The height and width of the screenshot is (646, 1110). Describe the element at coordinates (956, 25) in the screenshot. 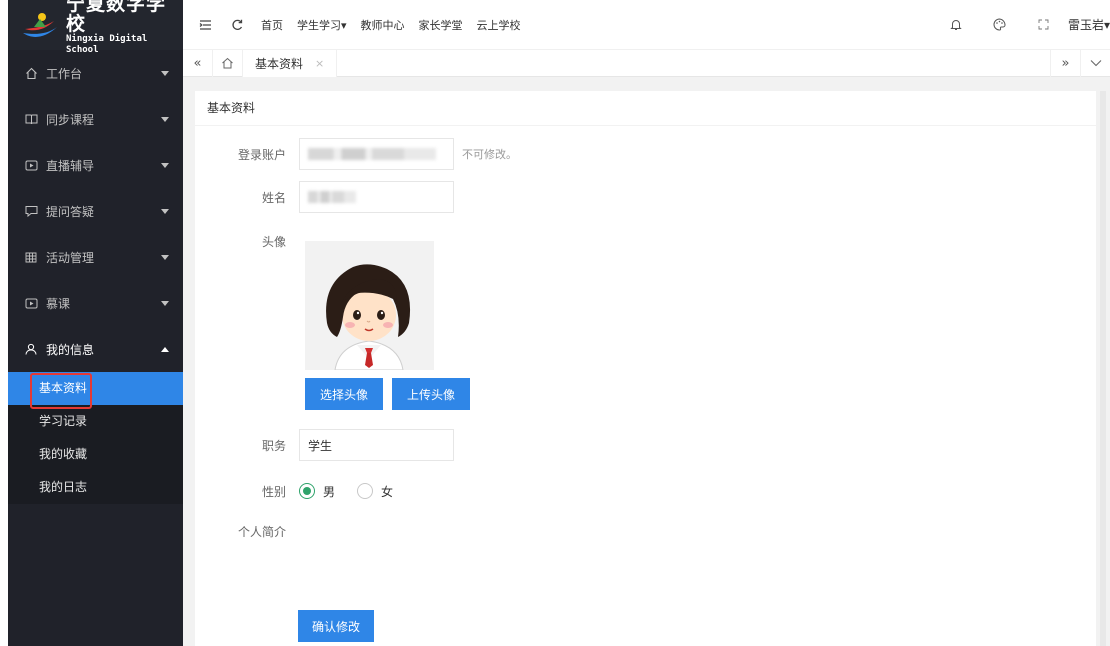

I see `bell-icon` at that location.